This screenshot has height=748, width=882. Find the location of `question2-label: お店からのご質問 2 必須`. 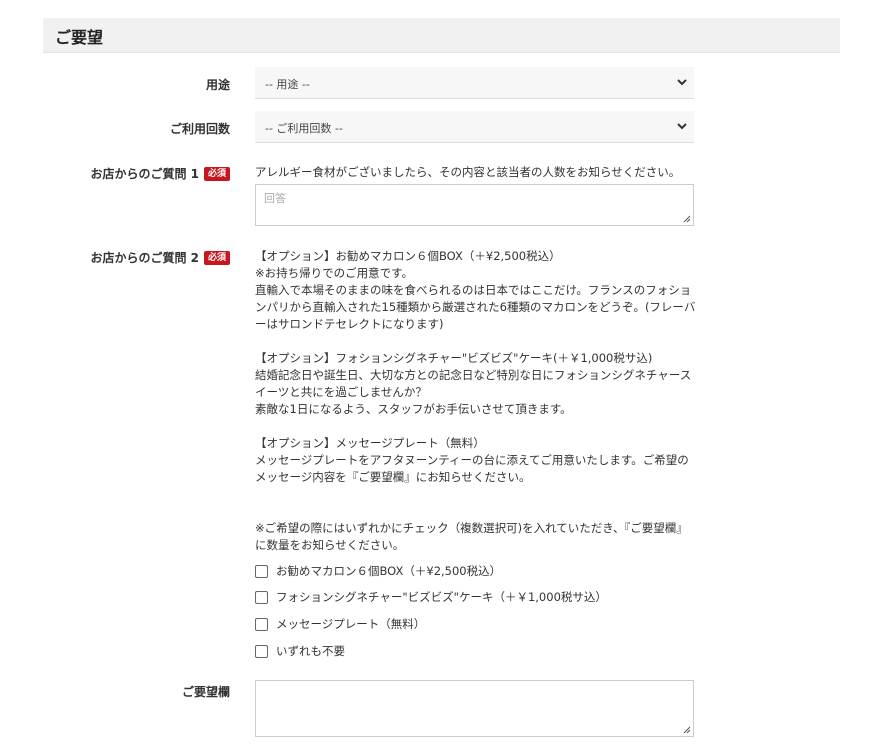

question2-label: お店からのご質問 2 必須 is located at coordinates (160, 257).